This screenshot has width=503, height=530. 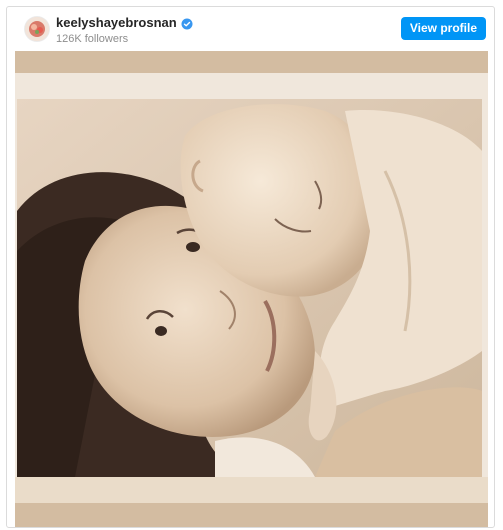 I want to click on username-row: keelyshayebrosnan, so click(x=124, y=23).